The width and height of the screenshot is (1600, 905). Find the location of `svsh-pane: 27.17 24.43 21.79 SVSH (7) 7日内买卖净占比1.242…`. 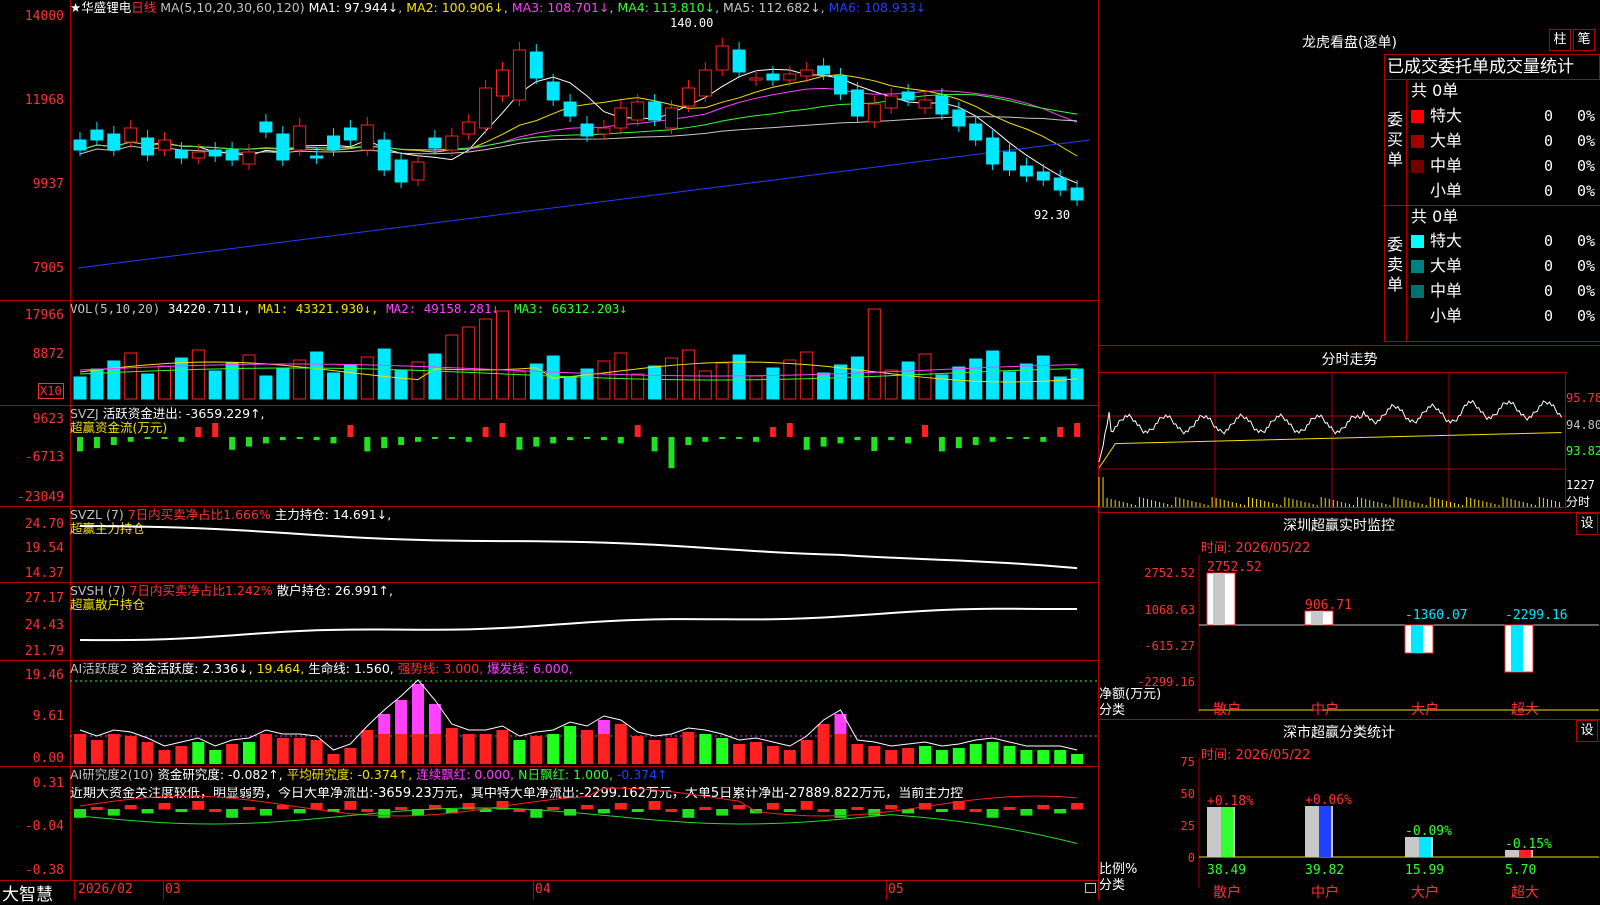

svsh-pane: 27.17 24.43 21.79 SVSH (7) 7日内买卖净占比1.242… is located at coordinates (549, 621).